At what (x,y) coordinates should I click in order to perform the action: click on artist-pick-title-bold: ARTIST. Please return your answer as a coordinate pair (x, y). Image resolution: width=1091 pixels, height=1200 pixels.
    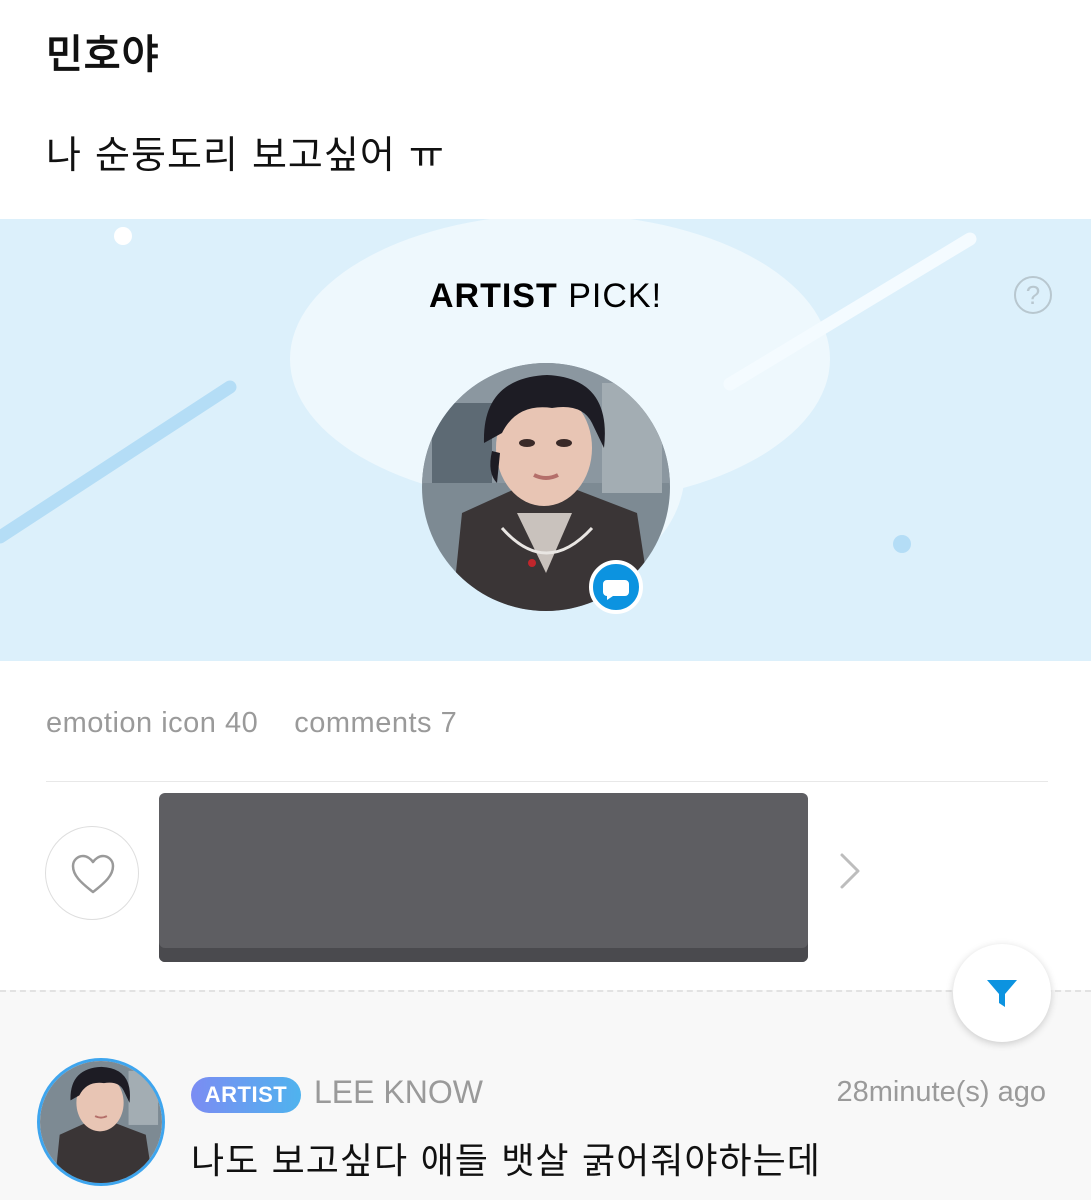
    Looking at the image, I should click on (493, 296).